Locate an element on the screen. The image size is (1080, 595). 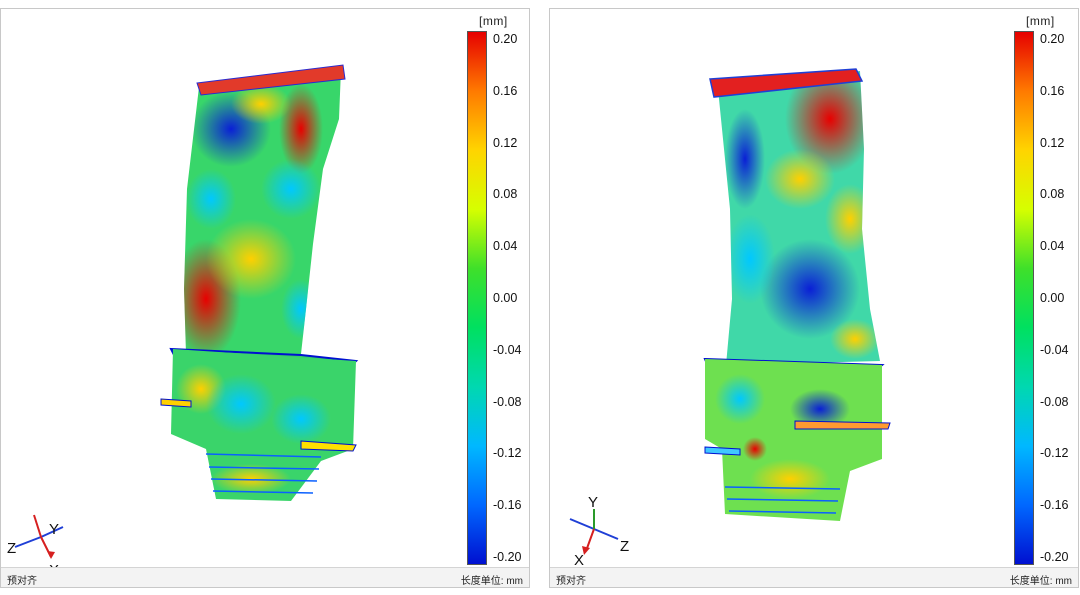
axis-triad-right: Y Z X is located at coordinates (599, 531).